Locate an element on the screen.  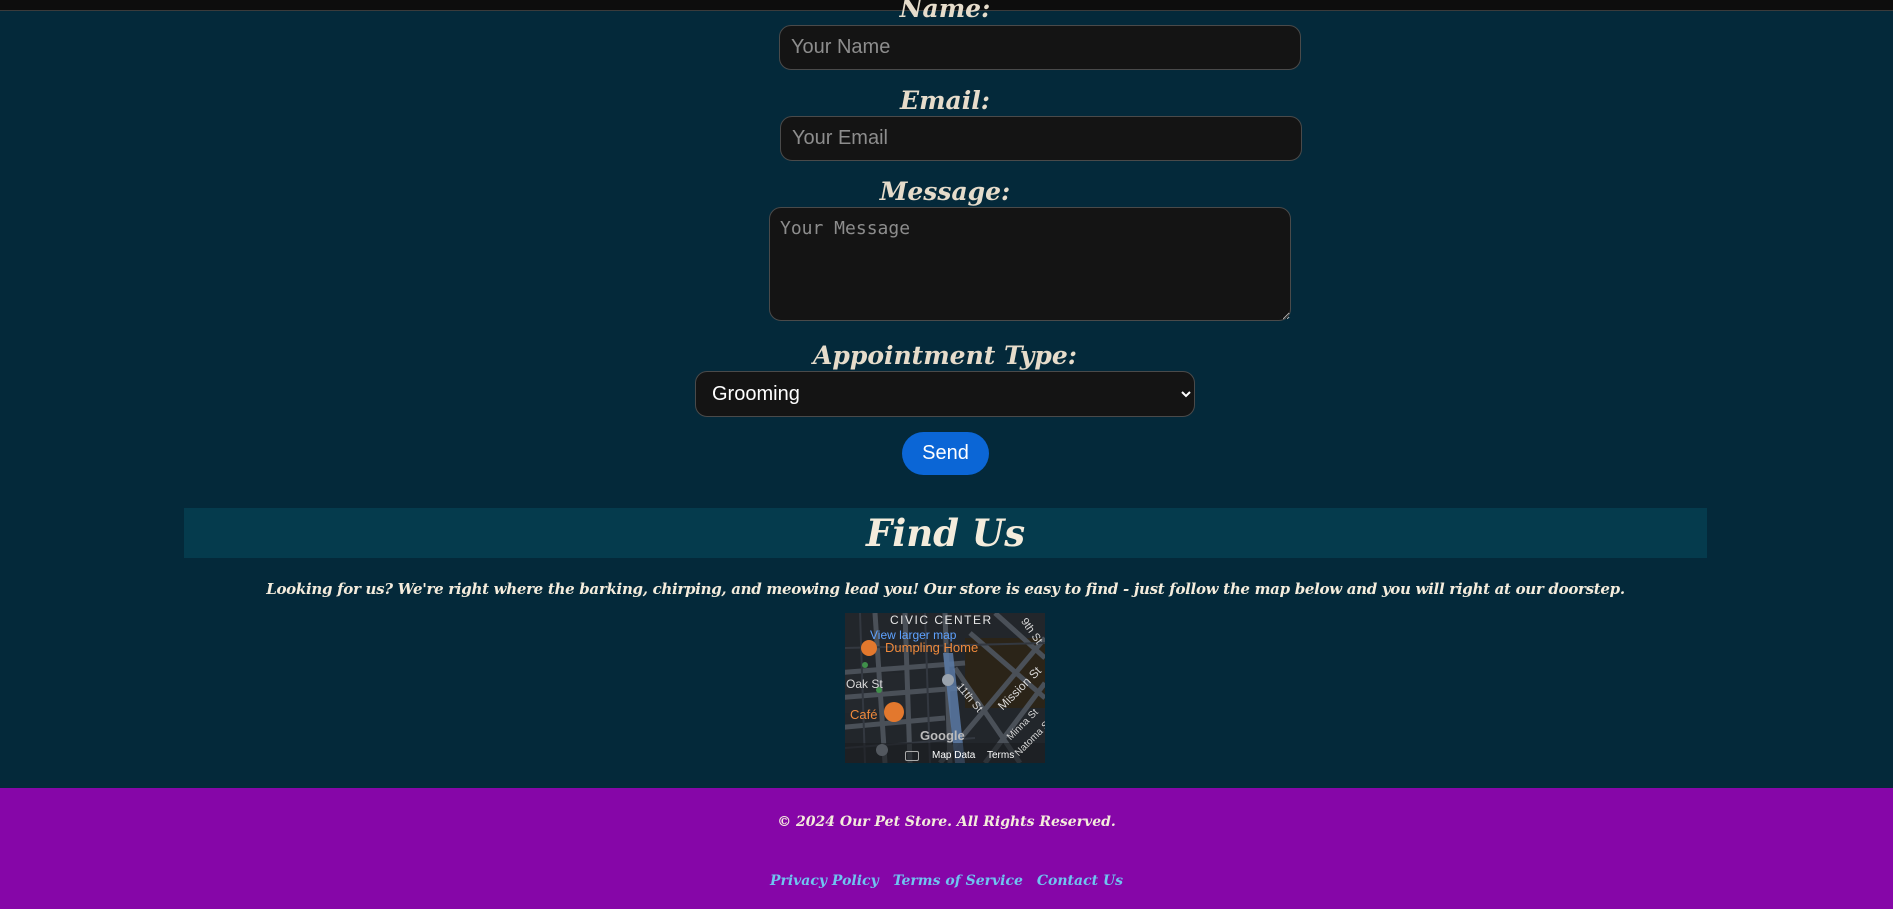
appointment-type-select: Grooming is located at coordinates (945, 394).